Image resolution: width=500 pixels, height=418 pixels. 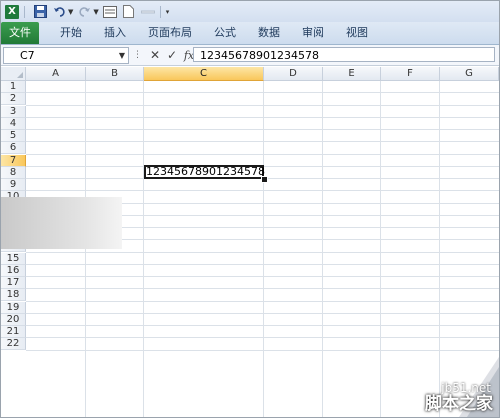 What do you see at coordinates (250, 11) in the screenshot?
I see `quick-access-toolbar: X ▼ ▼ ▾` at bounding box center [250, 11].